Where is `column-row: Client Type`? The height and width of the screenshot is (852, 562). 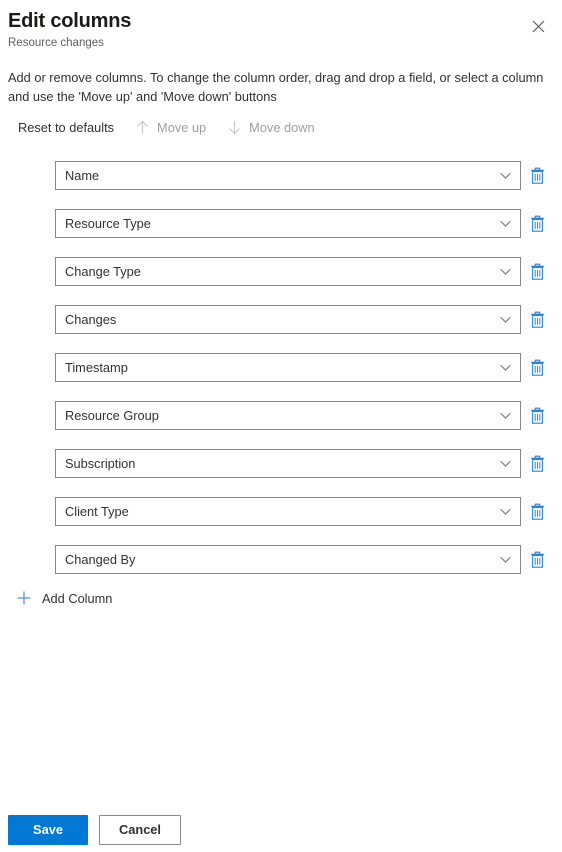
column-row: Client Type is located at coordinates (305, 511).